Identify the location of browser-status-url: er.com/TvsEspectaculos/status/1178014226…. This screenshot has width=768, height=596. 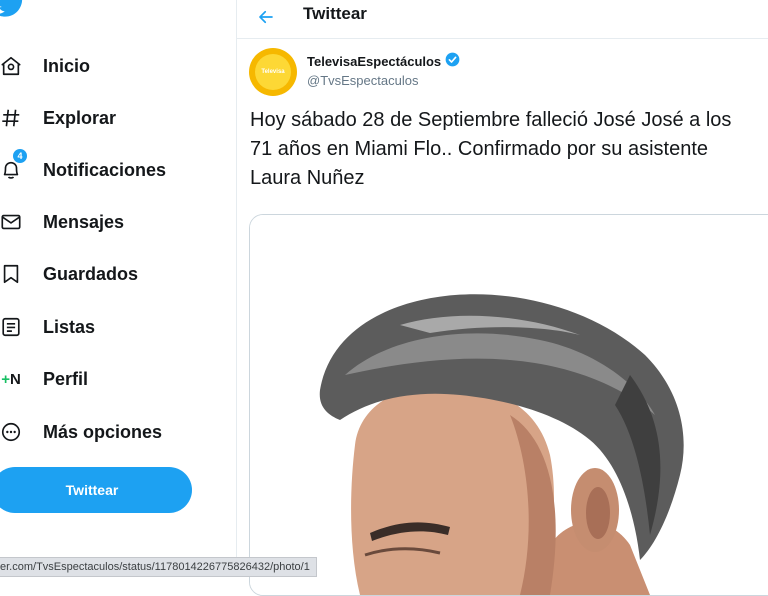
(158, 567).